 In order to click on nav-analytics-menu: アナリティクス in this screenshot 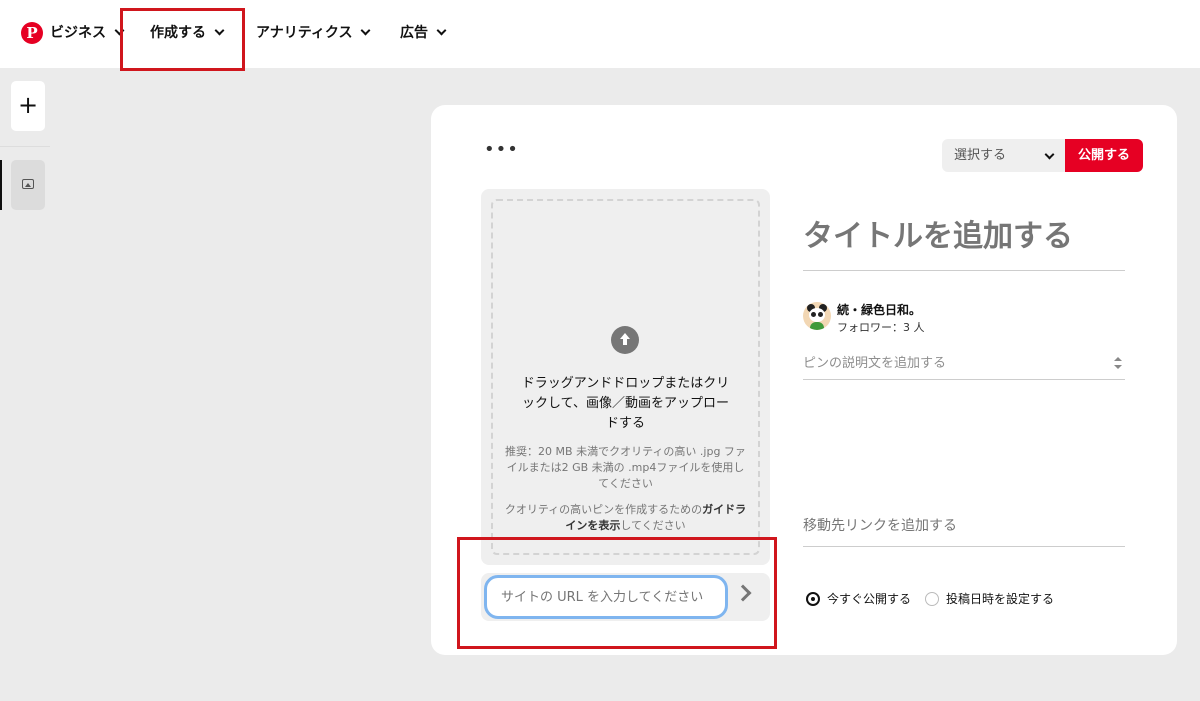, I will do `click(313, 32)`.